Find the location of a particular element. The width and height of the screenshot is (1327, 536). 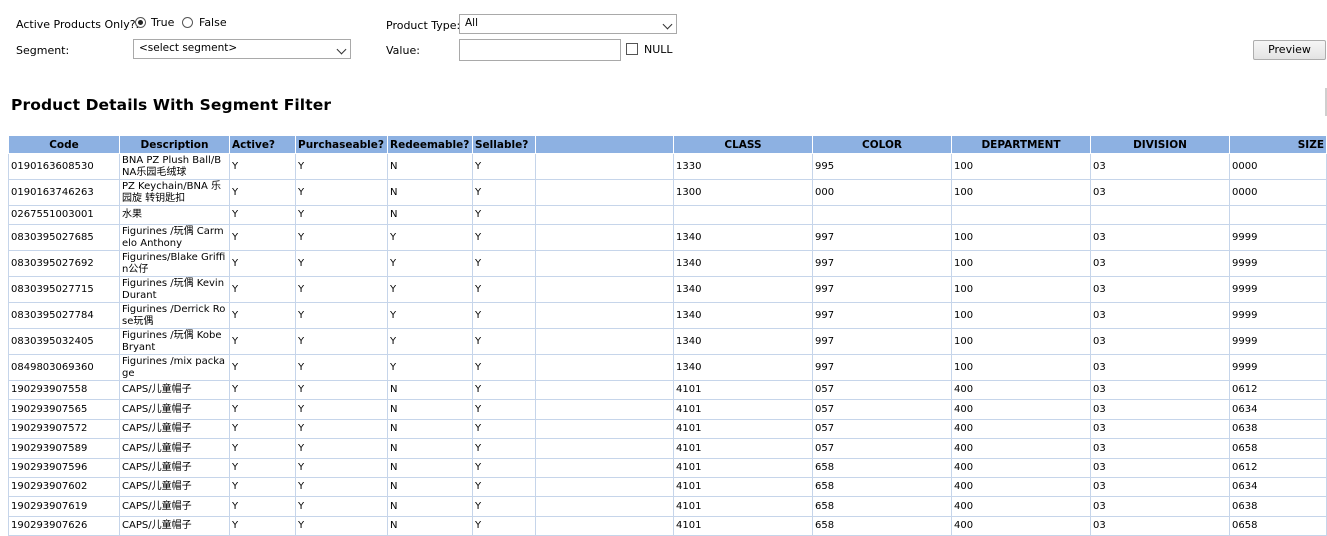

cell-size: 0612 is located at coordinates (1278, 467).